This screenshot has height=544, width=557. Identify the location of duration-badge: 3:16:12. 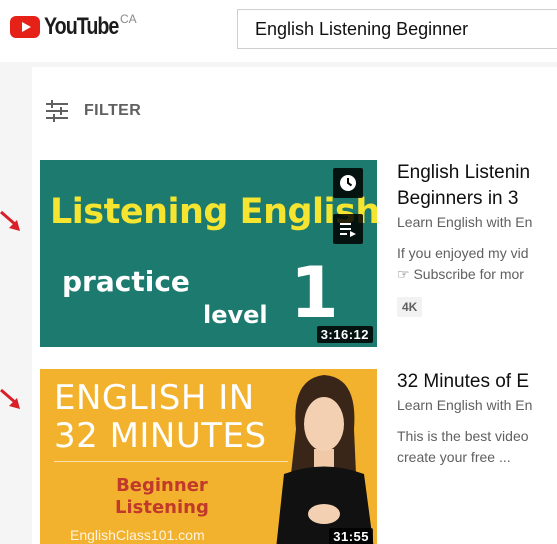
(344, 334).